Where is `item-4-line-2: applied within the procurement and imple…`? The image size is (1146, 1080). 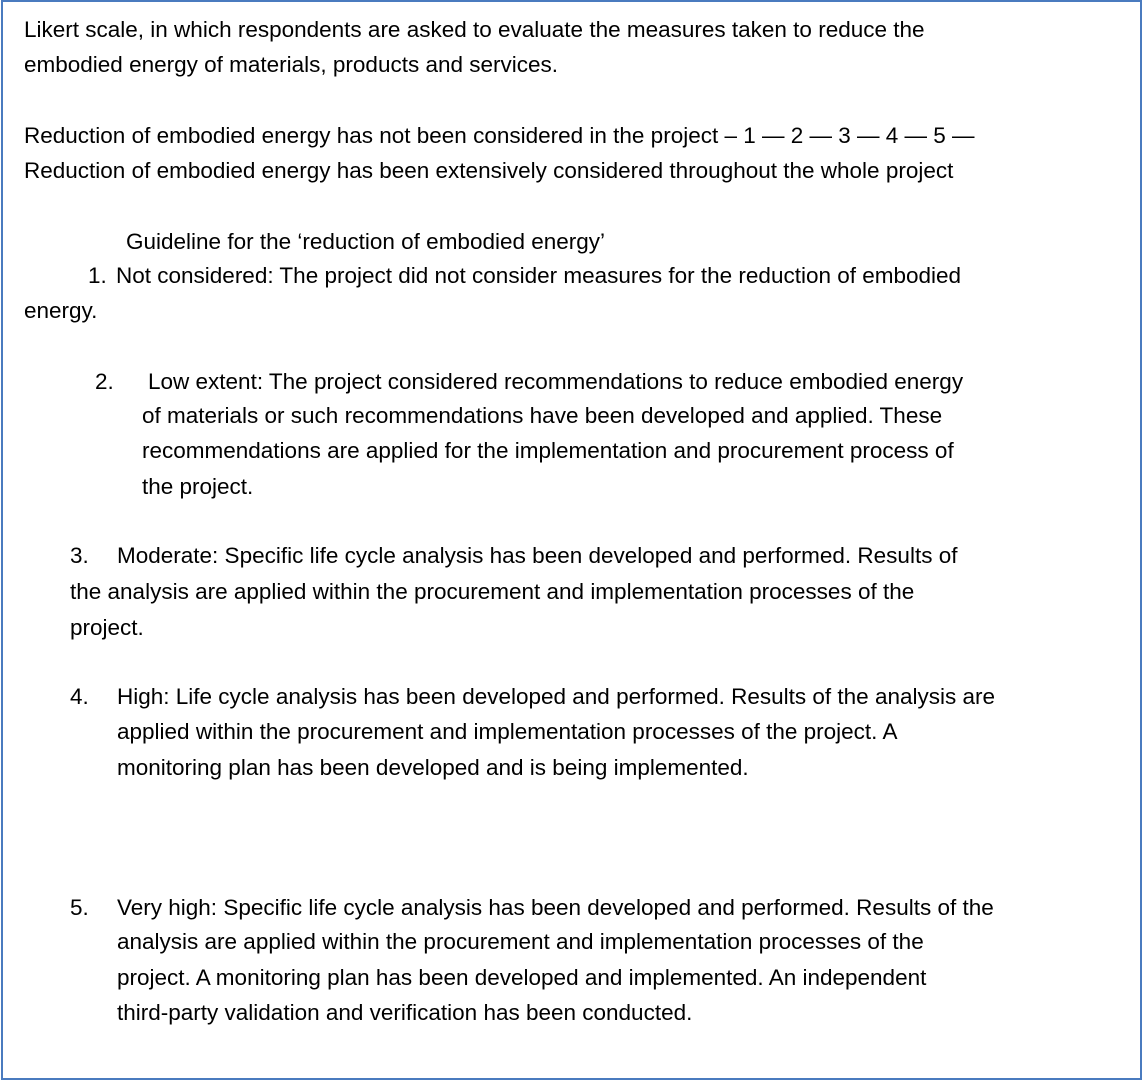 item-4-line-2: applied within the procurement and imple… is located at coordinates (507, 731).